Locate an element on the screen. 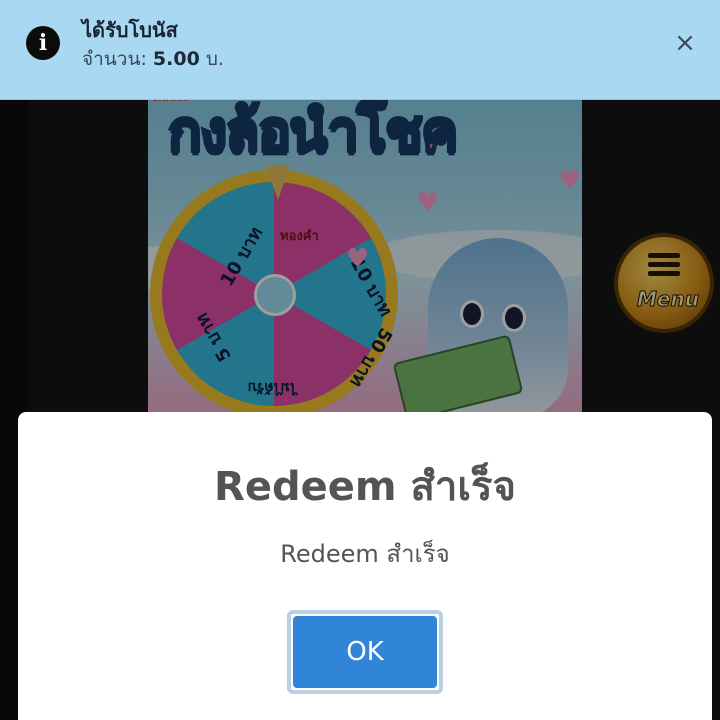 Image resolution: width=720 pixels, height=720 pixels. ok-button-label: OK is located at coordinates (365, 652).